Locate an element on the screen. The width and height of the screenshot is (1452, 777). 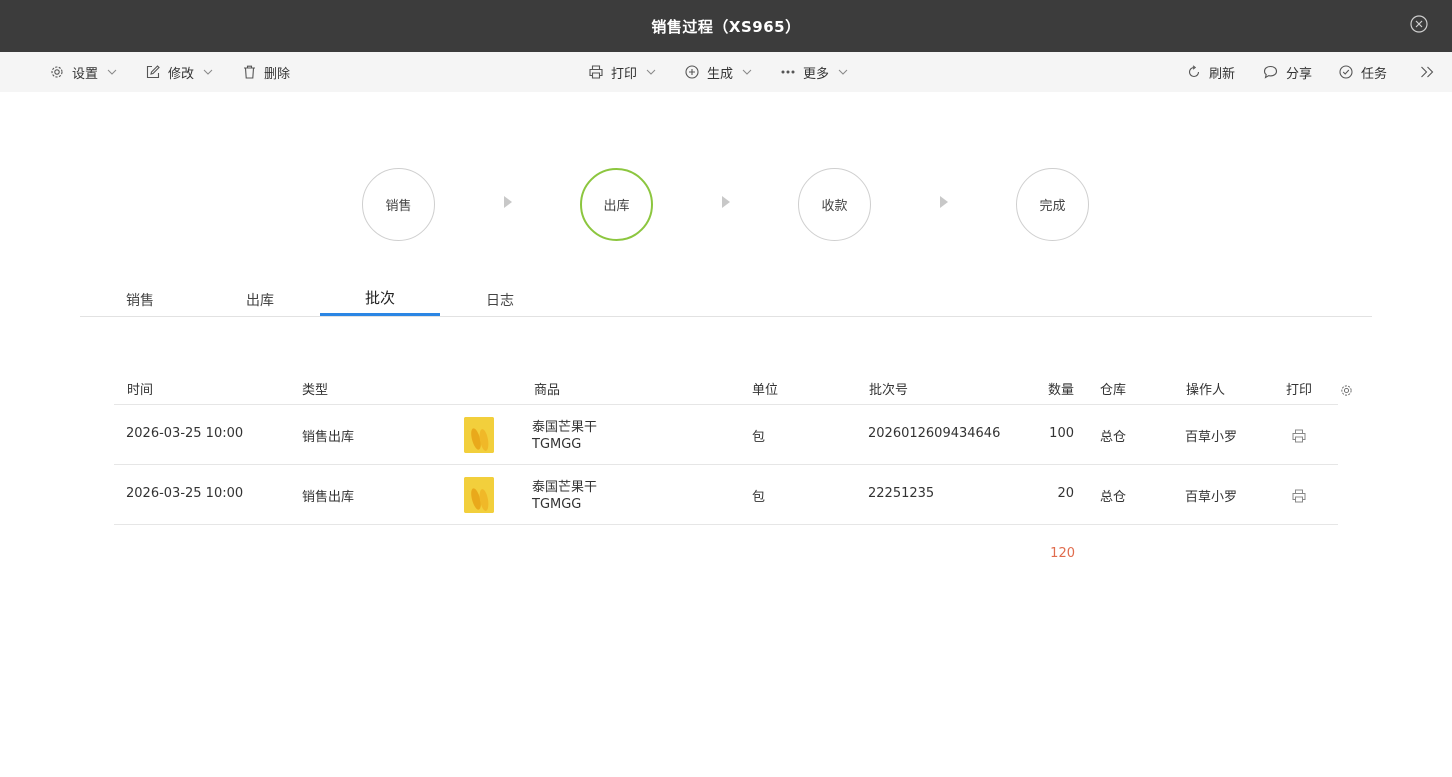
double-chevron-right-icon is located at coordinates (1427, 72).